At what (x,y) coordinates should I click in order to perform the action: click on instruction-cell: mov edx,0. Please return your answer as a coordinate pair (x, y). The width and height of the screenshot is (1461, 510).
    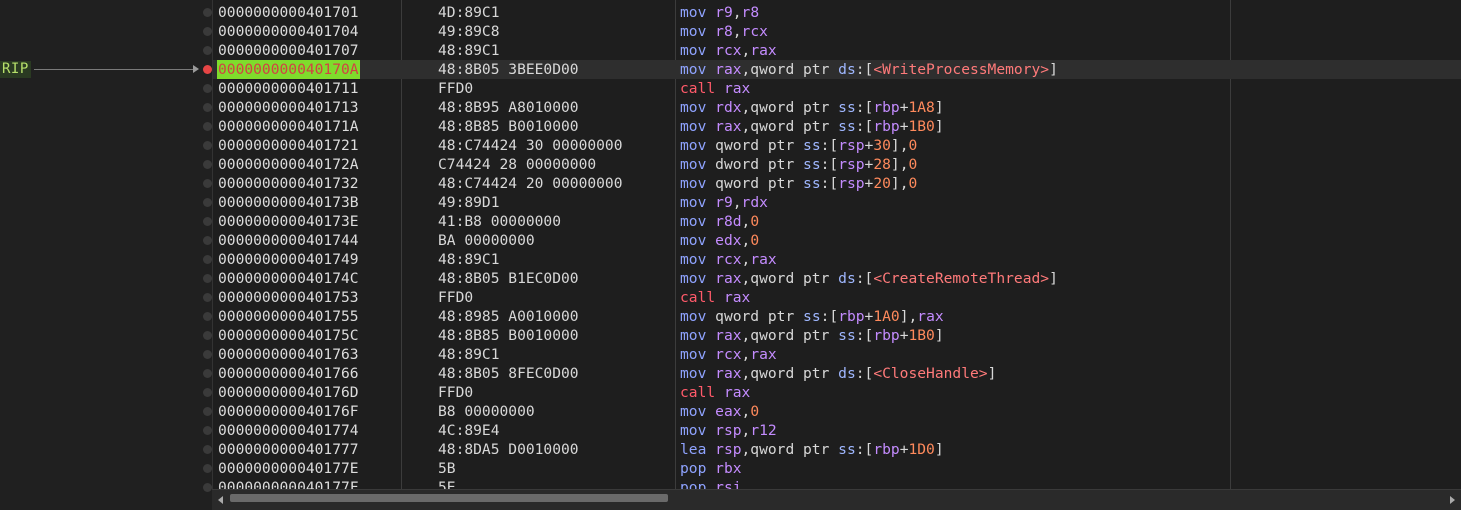
    Looking at the image, I should click on (719, 240).